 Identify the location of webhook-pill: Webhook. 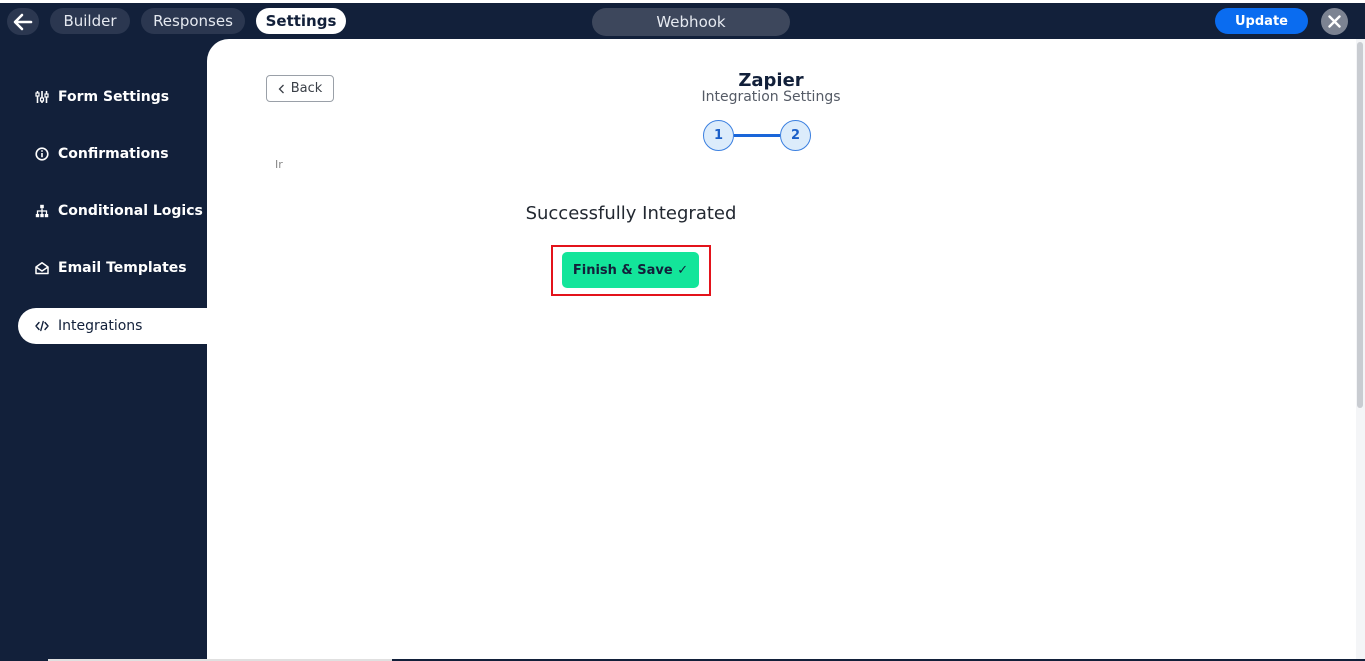
(691, 22).